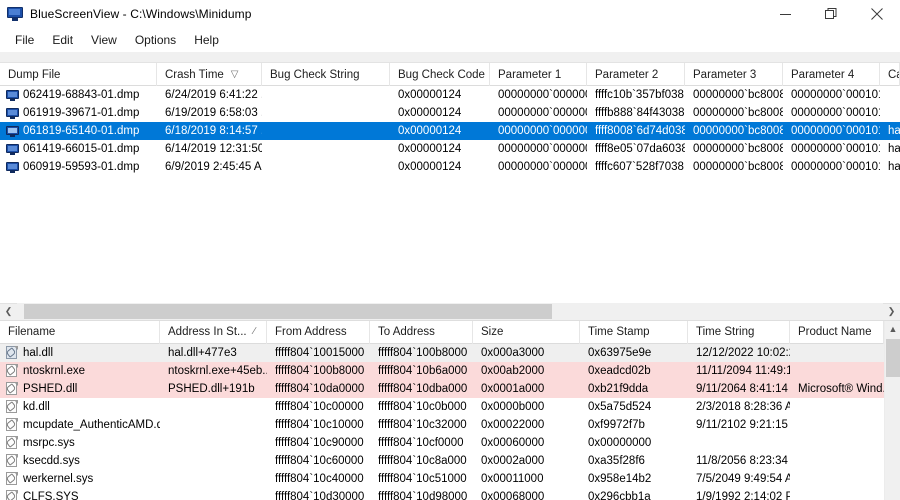 This screenshot has height=500, width=900. What do you see at coordinates (211, 388) in the screenshot?
I see `cell-address-in-st: PSHED.dll+191b` at bounding box center [211, 388].